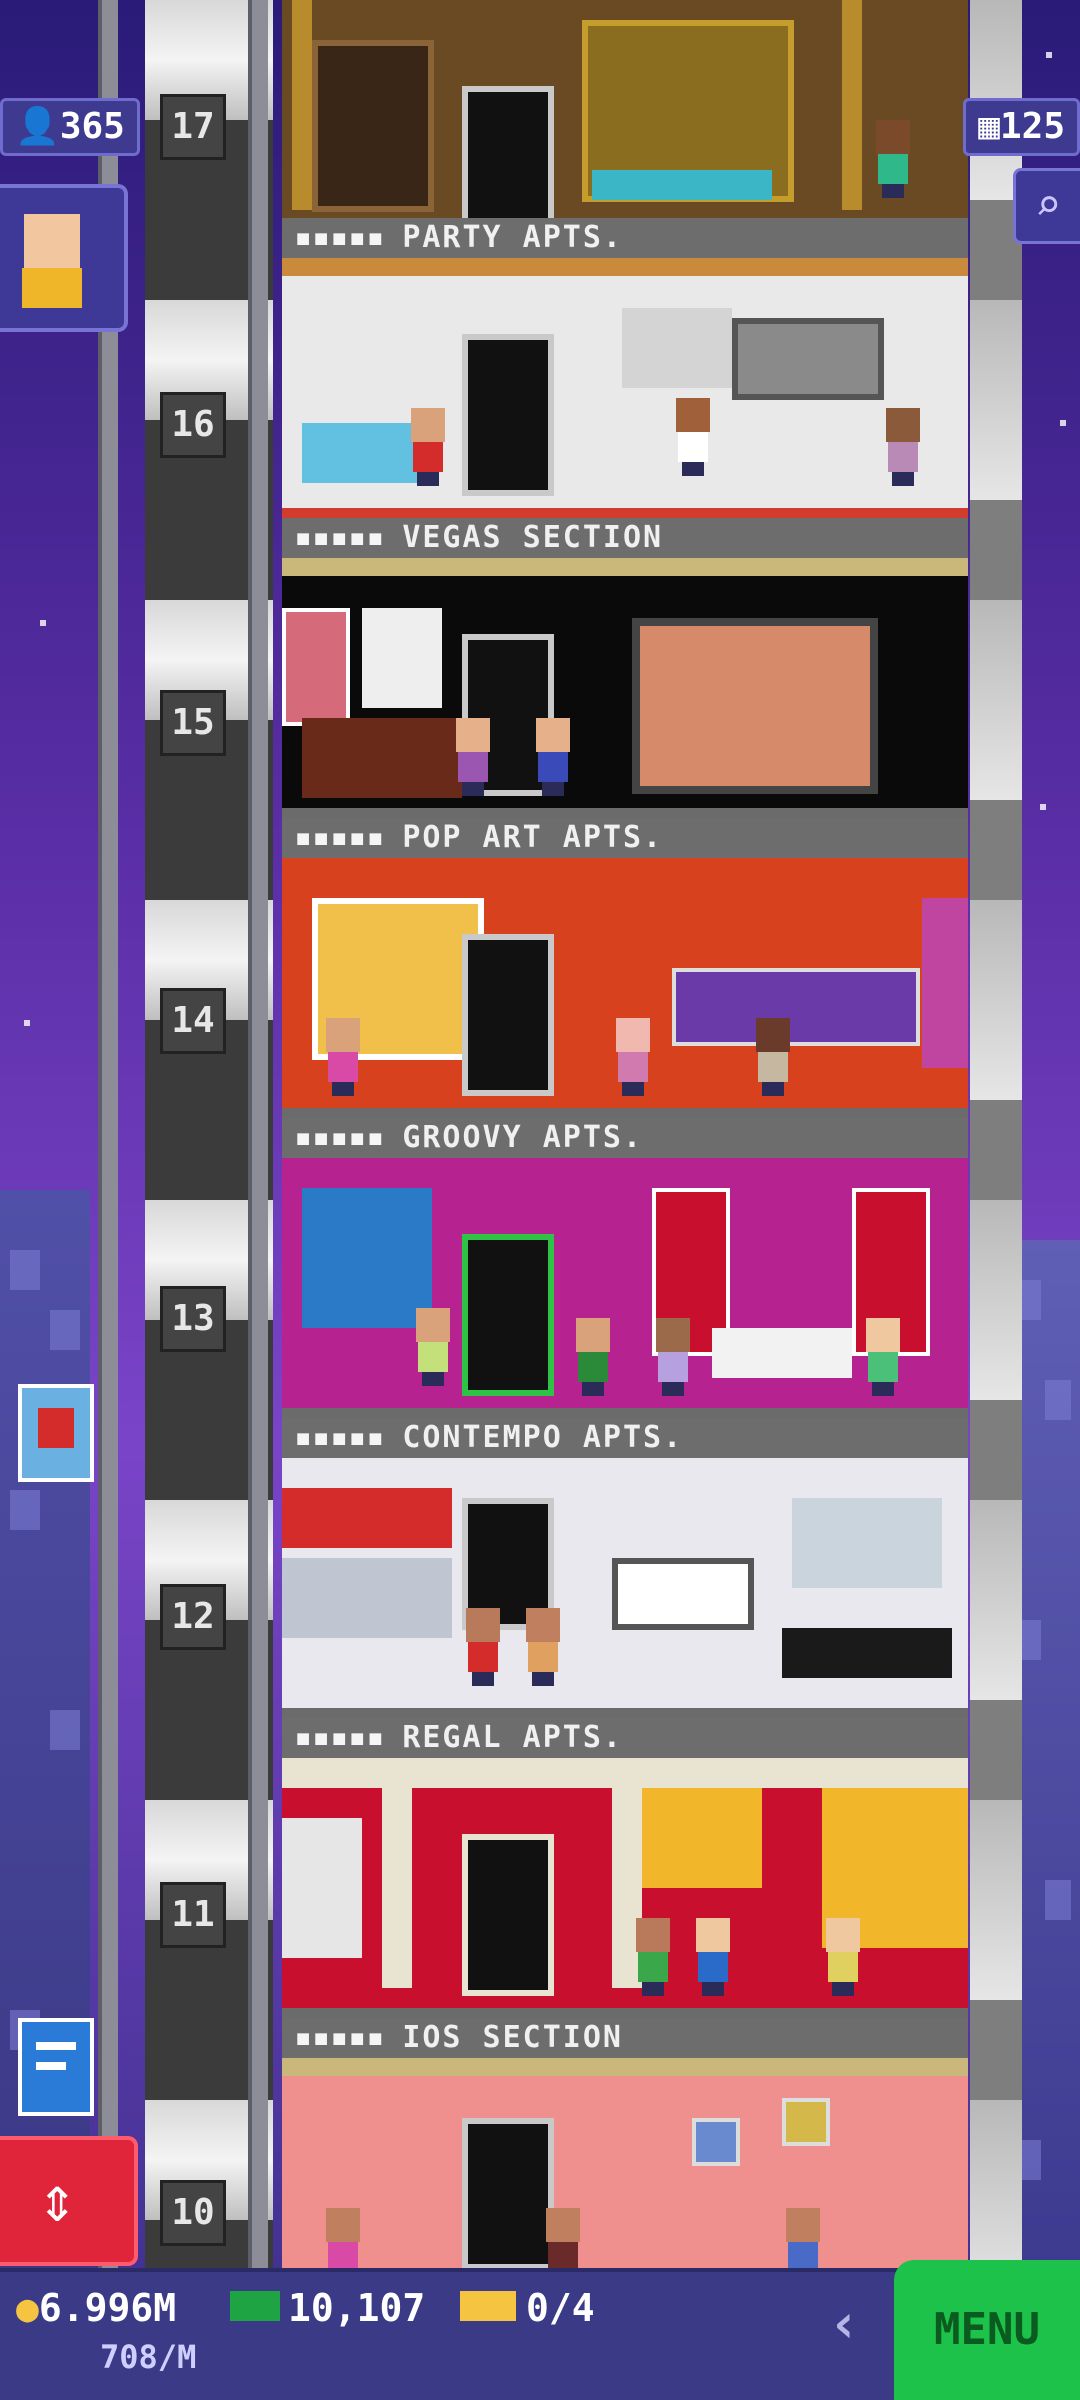 Image resolution: width=1080 pixels, height=2400 pixels. I want to click on elevator-floor-16: 16, so click(193, 425).